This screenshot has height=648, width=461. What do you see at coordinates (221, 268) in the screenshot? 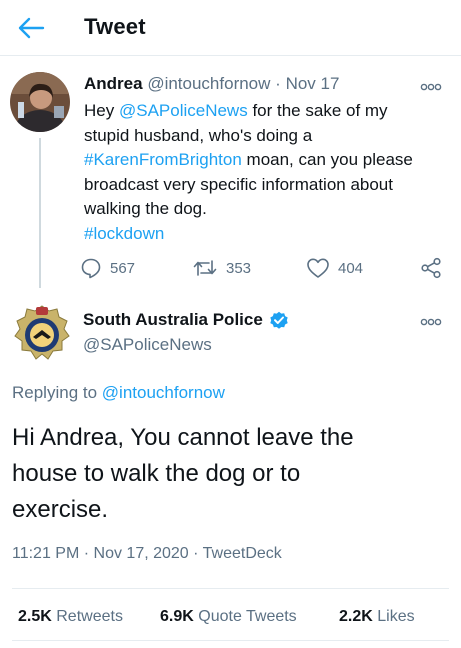
I see `retweet-button: 353` at bounding box center [221, 268].